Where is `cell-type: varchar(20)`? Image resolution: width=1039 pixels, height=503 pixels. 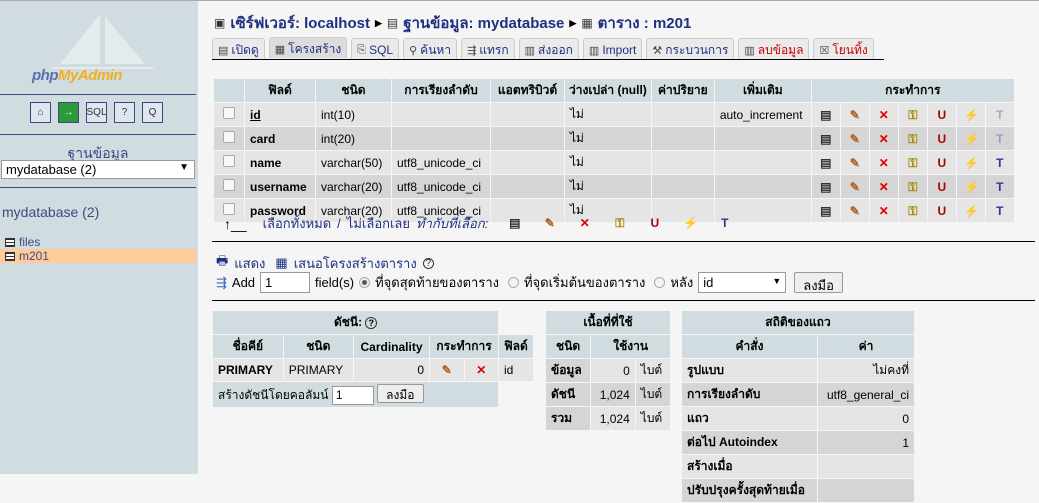 cell-type: varchar(20) is located at coordinates (353, 186).